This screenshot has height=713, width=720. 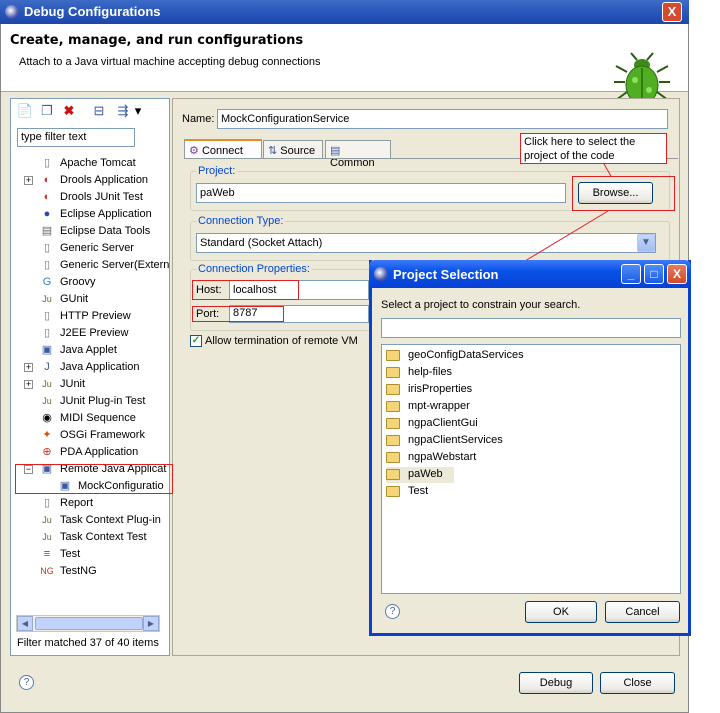 I want to click on allow-termination-label: Allow termination of remote VM, so click(x=281, y=341).